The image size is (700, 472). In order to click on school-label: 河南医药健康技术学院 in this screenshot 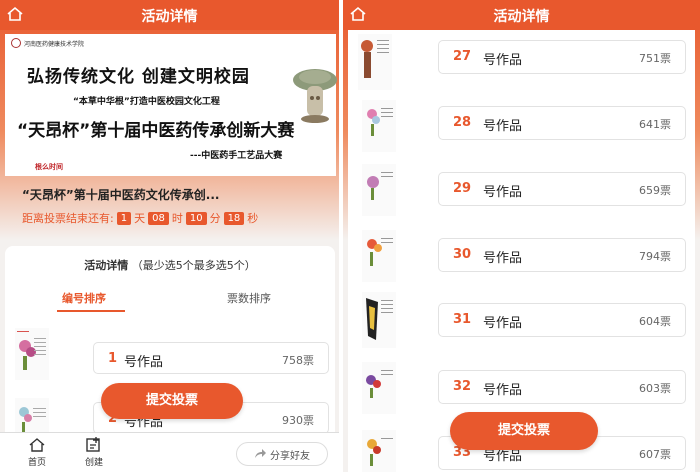, I will do `click(54, 44)`.